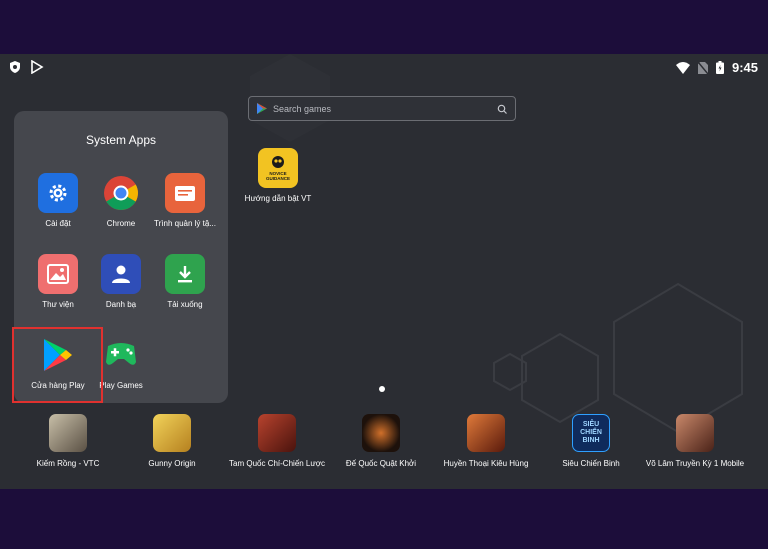 This screenshot has height=549, width=768. I want to click on app-label: Huyền Thoại Kiêu Hùng, so click(486, 463).